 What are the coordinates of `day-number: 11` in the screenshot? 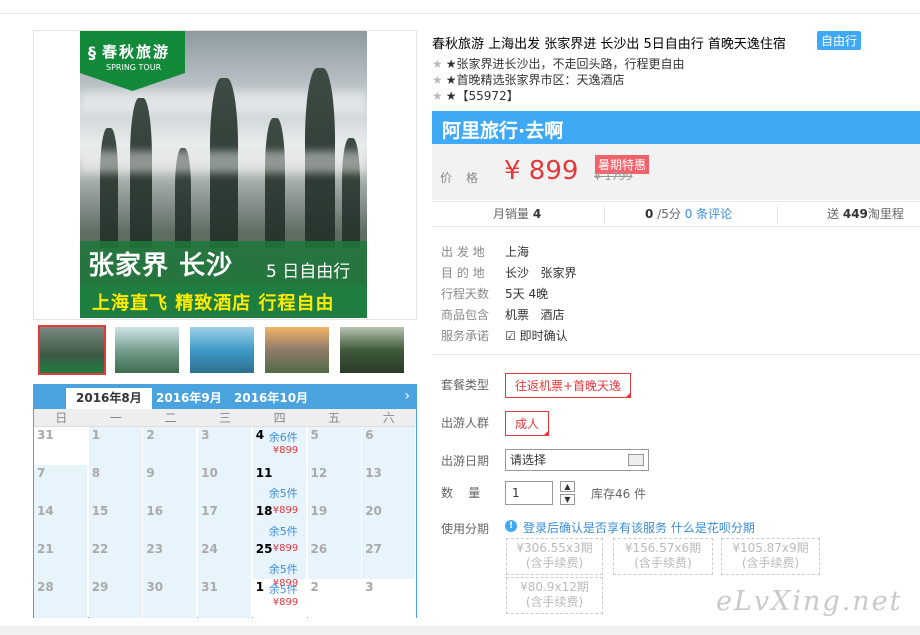 It's located at (264, 473).